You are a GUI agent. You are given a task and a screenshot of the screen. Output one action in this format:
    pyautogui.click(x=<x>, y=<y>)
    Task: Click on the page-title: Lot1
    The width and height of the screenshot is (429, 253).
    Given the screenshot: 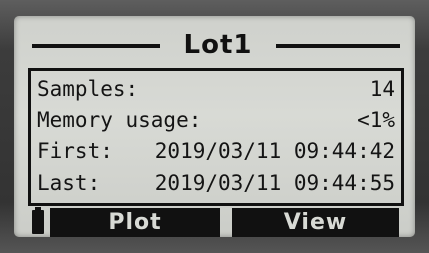 What is the action you would take?
    pyautogui.click(x=218, y=45)
    